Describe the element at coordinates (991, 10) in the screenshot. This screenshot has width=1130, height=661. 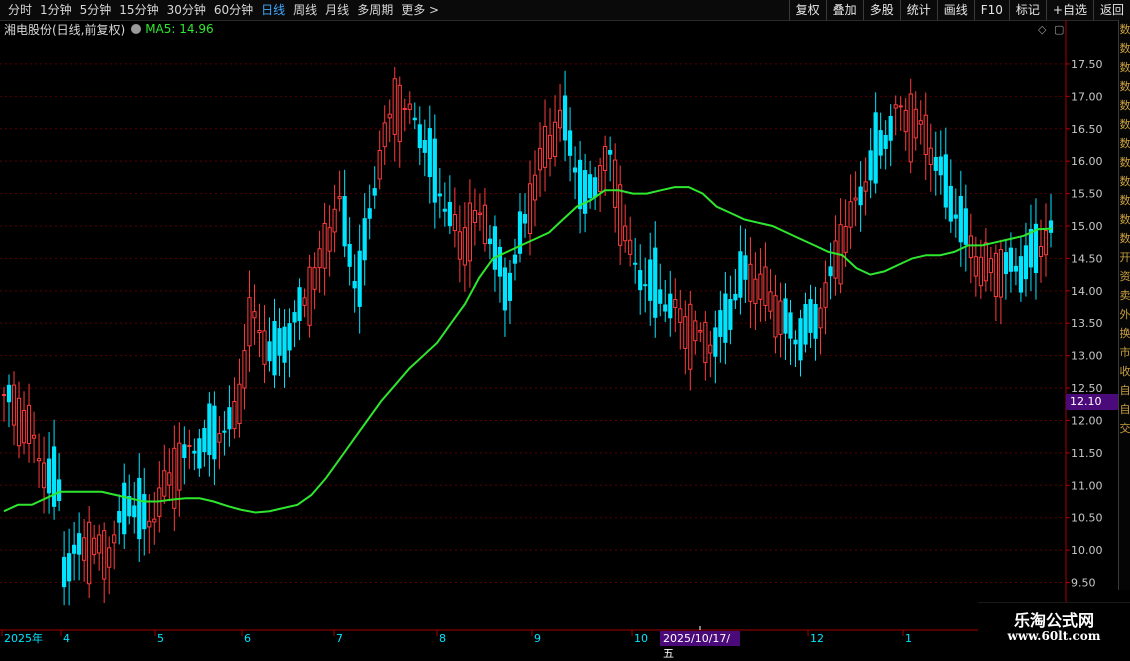
I see `toolbar-button: F10` at that location.